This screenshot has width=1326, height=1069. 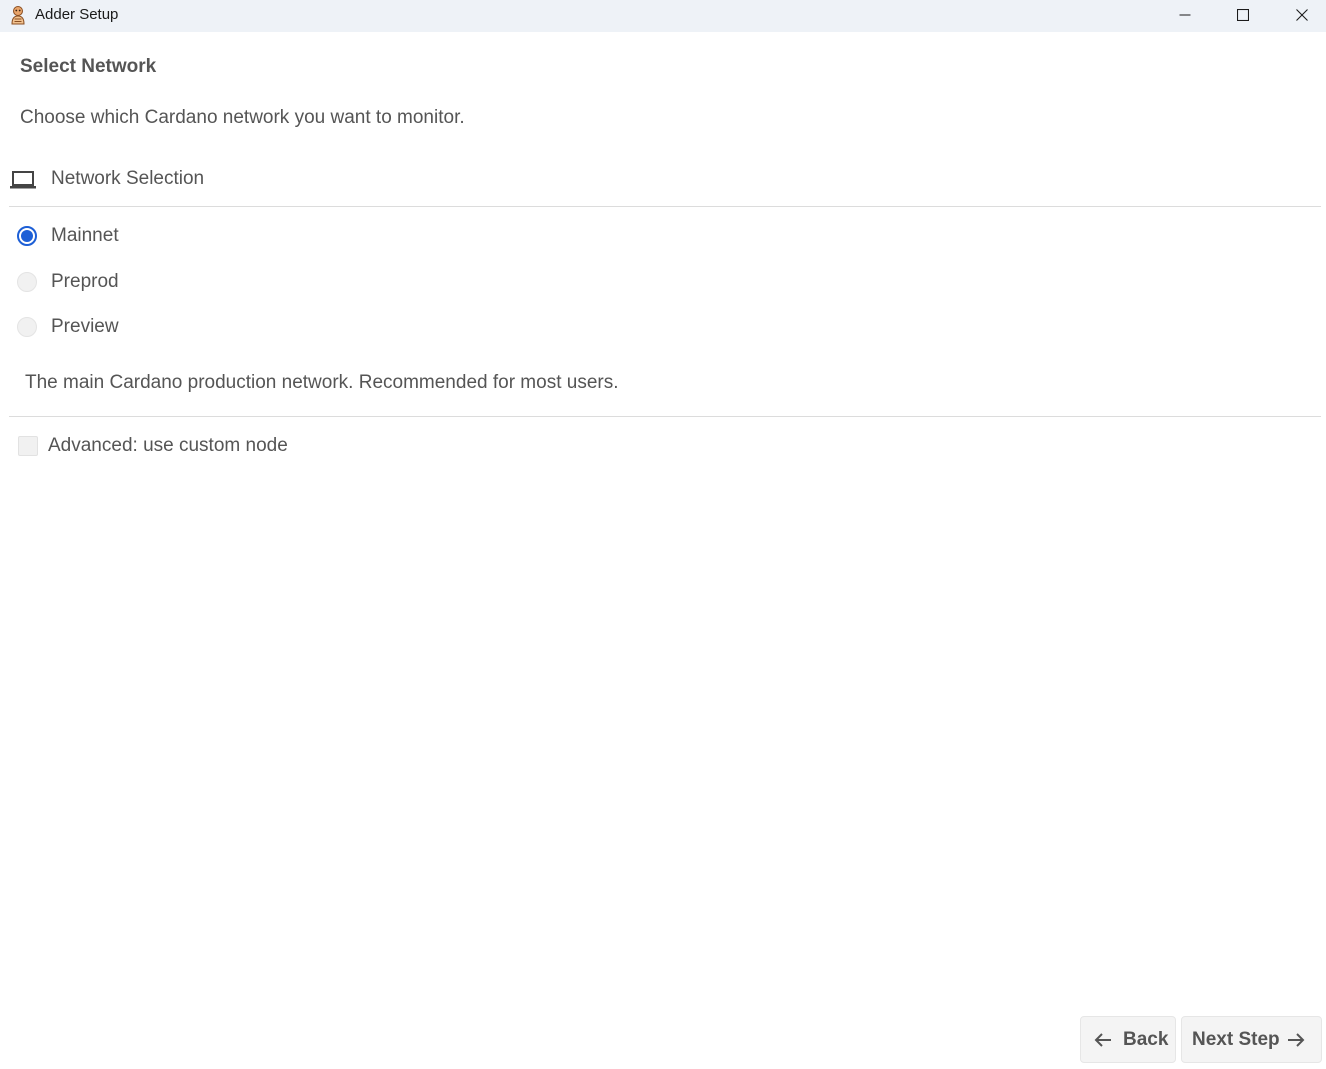 What do you see at coordinates (27, 282) in the screenshot?
I see `radio-button-preprod` at bounding box center [27, 282].